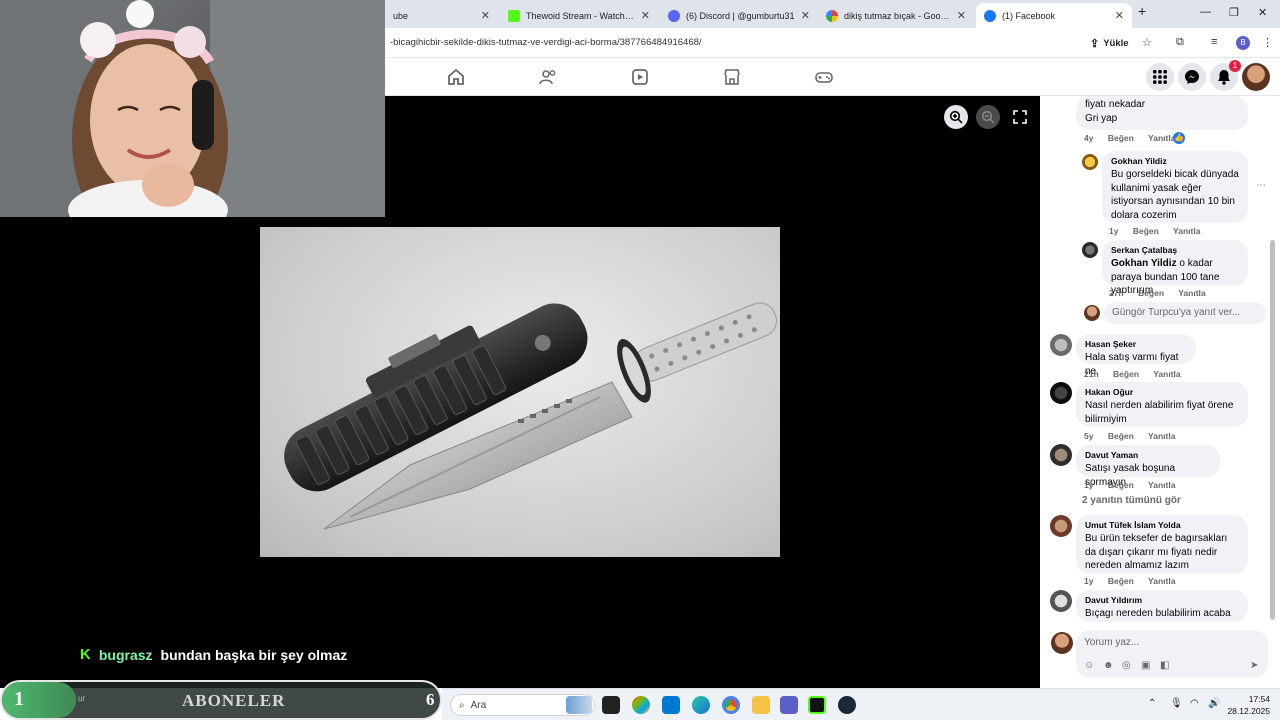  I want to click on task-view-icon, so click(611, 705).